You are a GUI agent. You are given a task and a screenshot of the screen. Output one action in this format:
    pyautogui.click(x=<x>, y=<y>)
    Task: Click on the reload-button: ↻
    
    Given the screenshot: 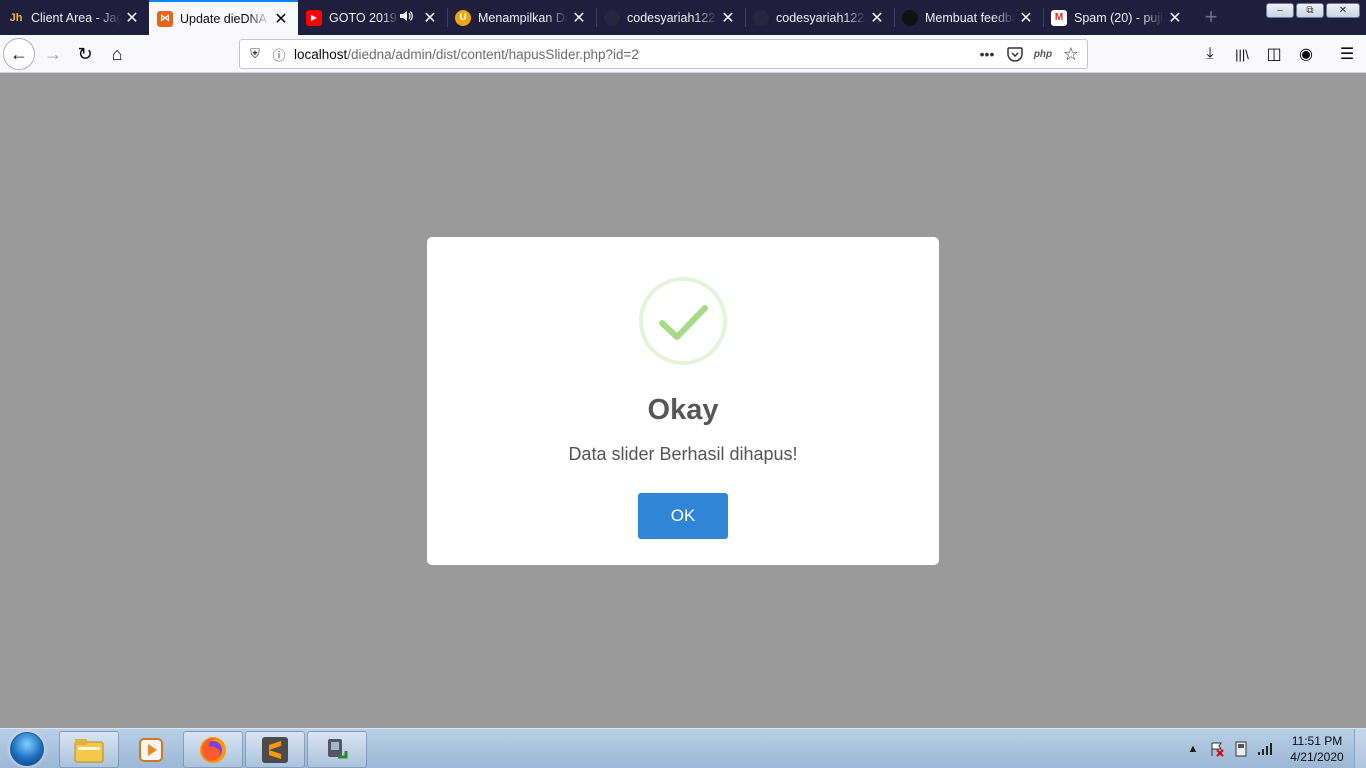 What is the action you would take?
    pyautogui.click(x=85, y=54)
    